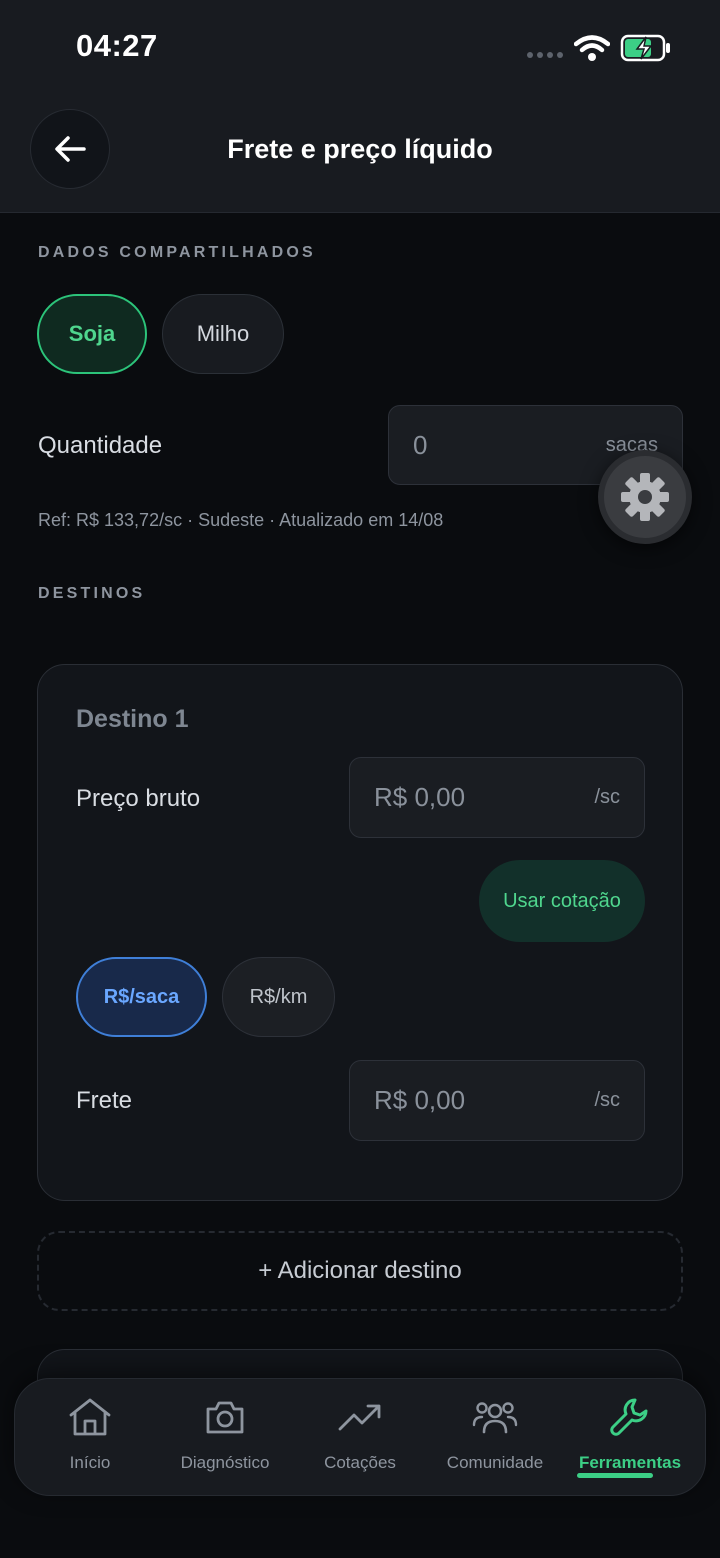  What do you see at coordinates (117, 45) in the screenshot?
I see `status-time: 04:27` at bounding box center [117, 45].